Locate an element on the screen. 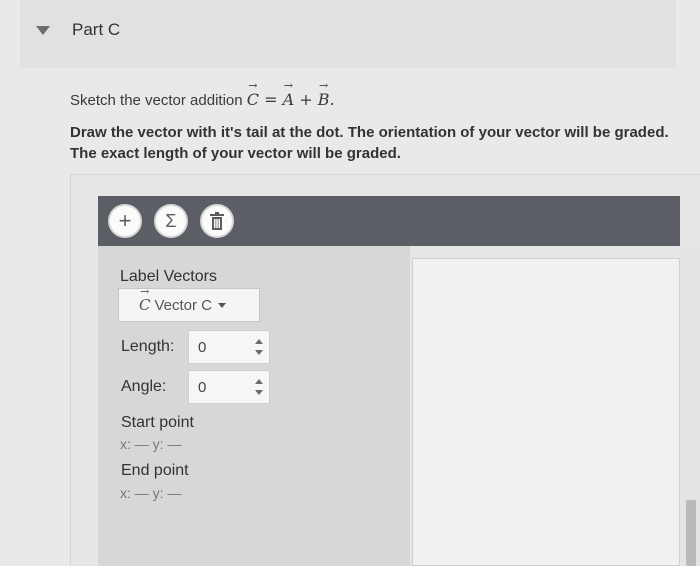 The width and height of the screenshot is (700, 566). scrollbar-thumb is located at coordinates (691, 533).